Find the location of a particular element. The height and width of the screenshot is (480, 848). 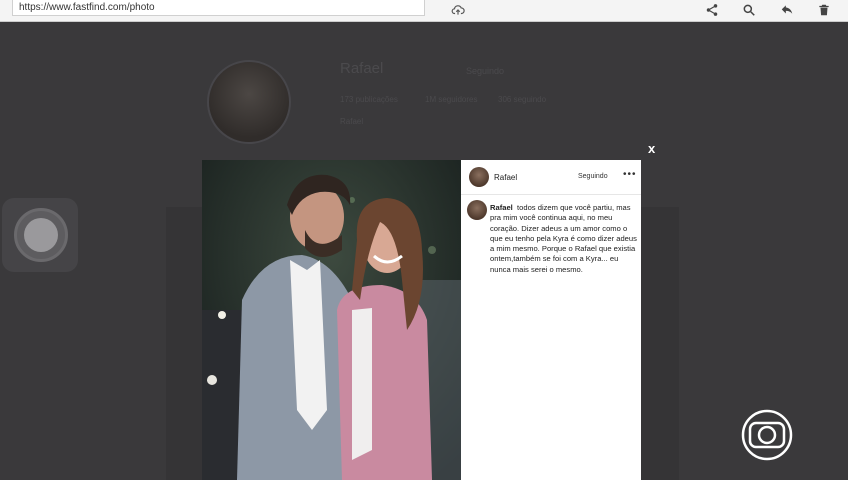

profile-name: Rafael is located at coordinates (362, 68).